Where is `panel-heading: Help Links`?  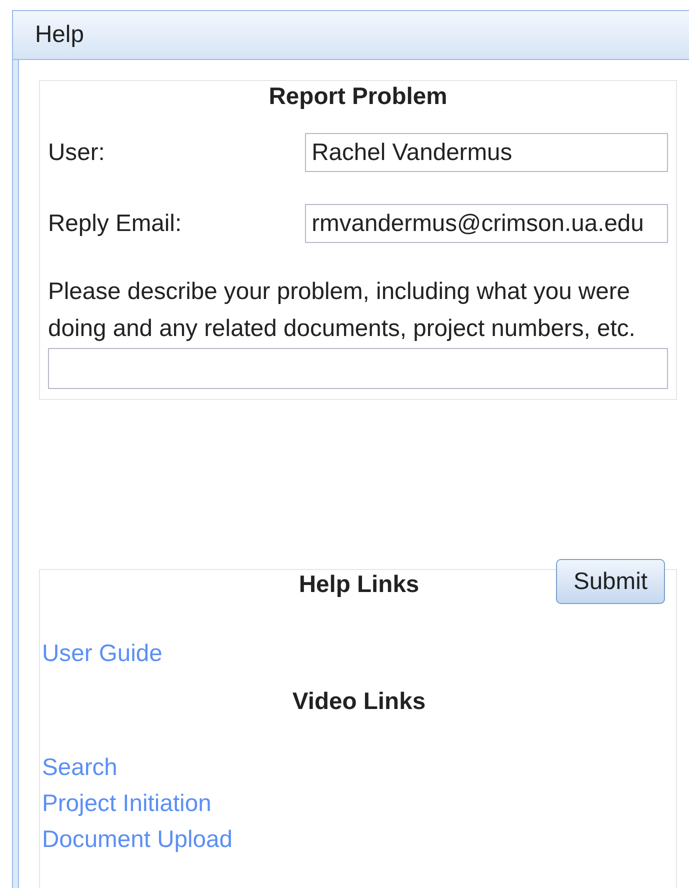
panel-heading: Help Links is located at coordinates (359, 585).